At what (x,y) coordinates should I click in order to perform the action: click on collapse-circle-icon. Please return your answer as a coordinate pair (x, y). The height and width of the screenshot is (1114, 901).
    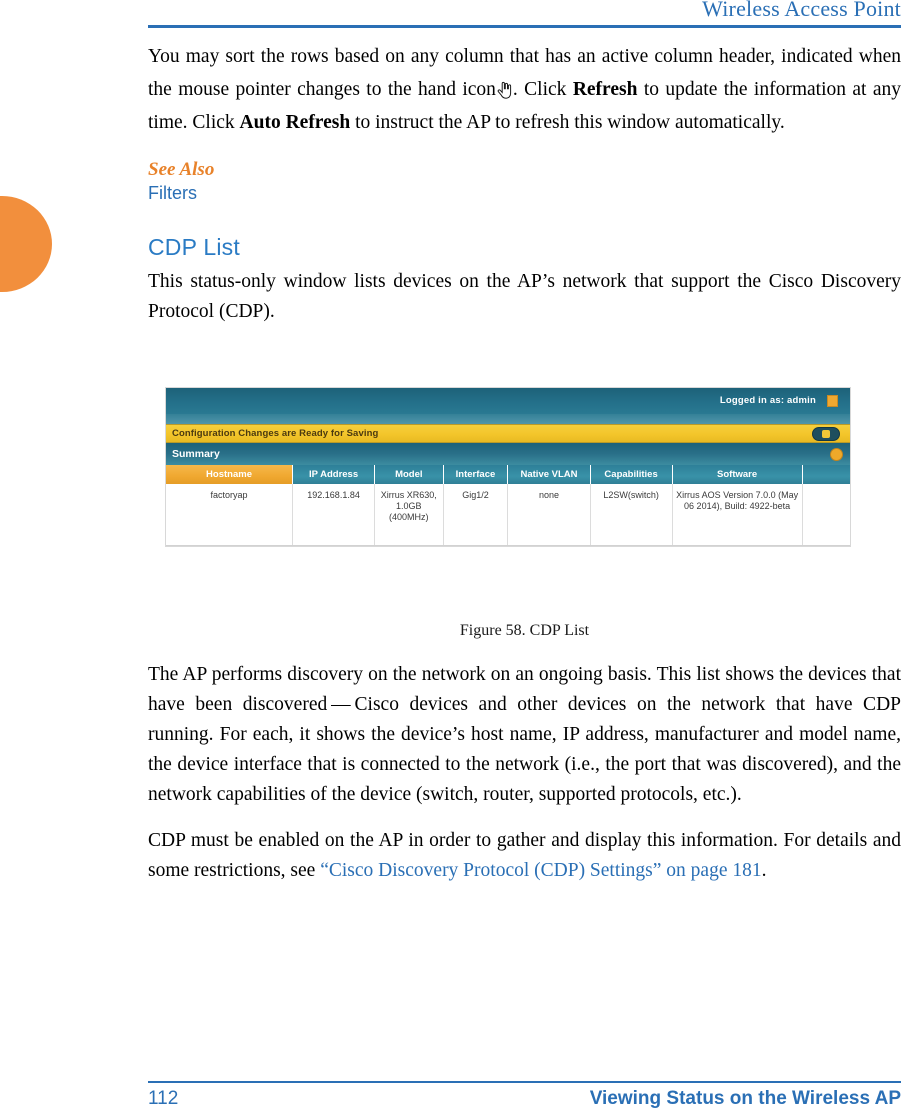
    Looking at the image, I should click on (836, 454).